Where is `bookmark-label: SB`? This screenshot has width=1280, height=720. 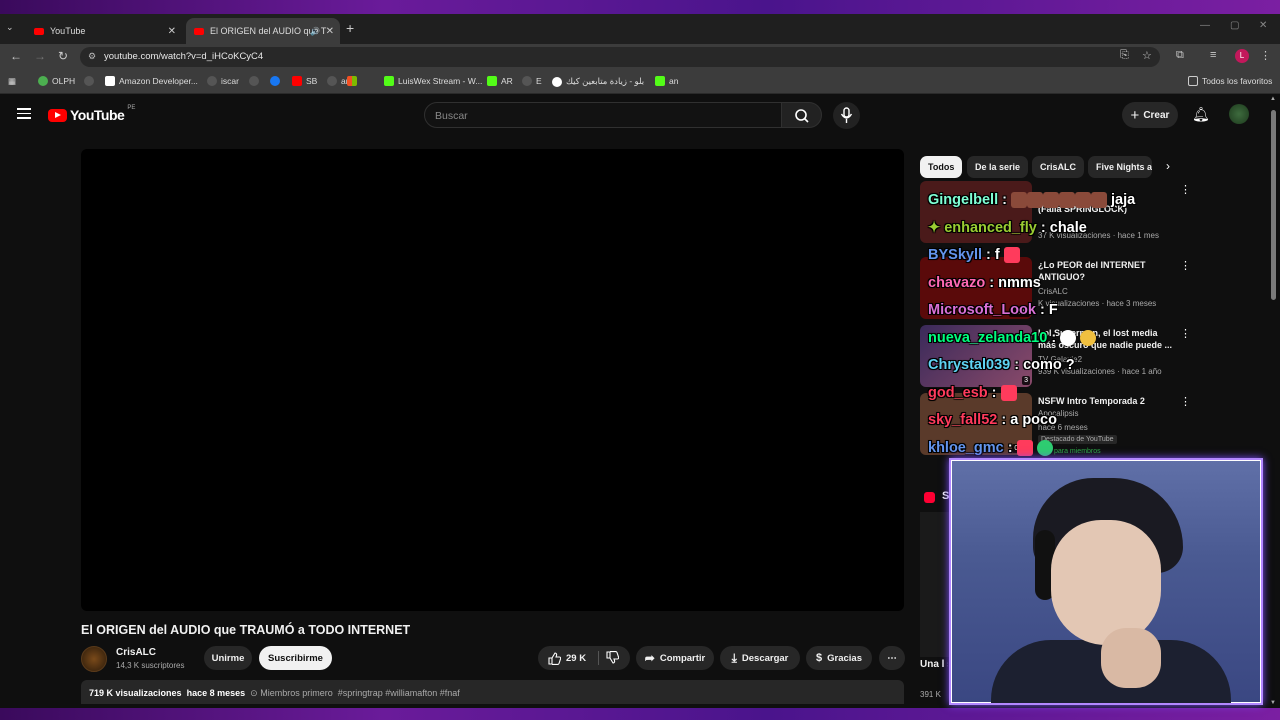
bookmark-label: SB is located at coordinates (312, 81).